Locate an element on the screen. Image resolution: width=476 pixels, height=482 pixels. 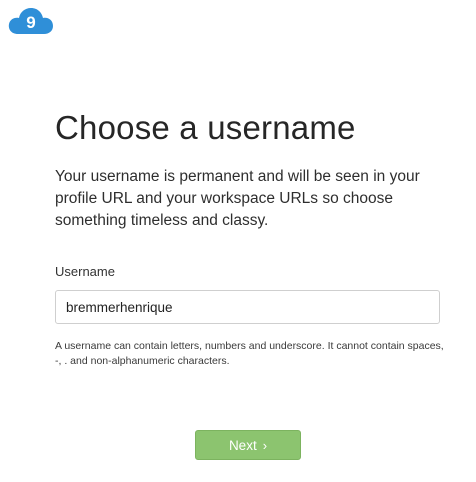
username-input is located at coordinates (247, 307).